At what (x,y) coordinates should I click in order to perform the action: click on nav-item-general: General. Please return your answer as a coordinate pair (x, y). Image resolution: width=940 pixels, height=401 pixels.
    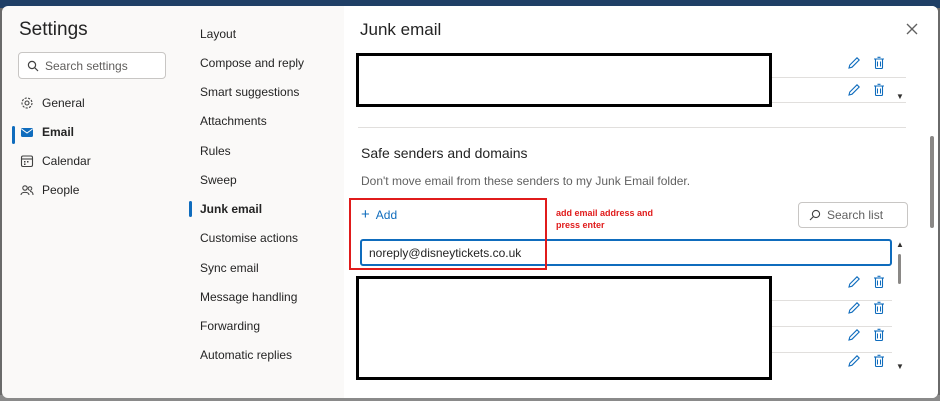
    Looking at the image, I should click on (52, 103).